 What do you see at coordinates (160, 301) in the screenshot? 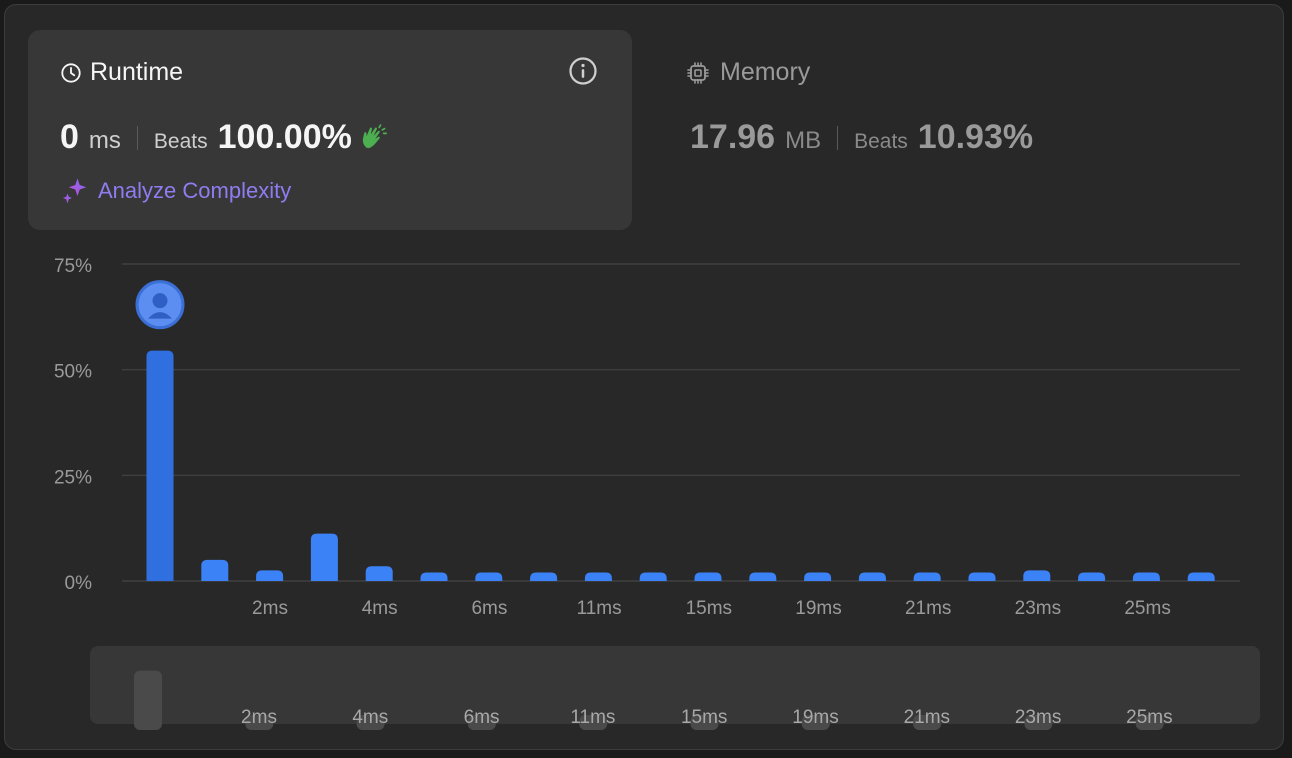
I see `avatar-head` at bounding box center [160, 301].